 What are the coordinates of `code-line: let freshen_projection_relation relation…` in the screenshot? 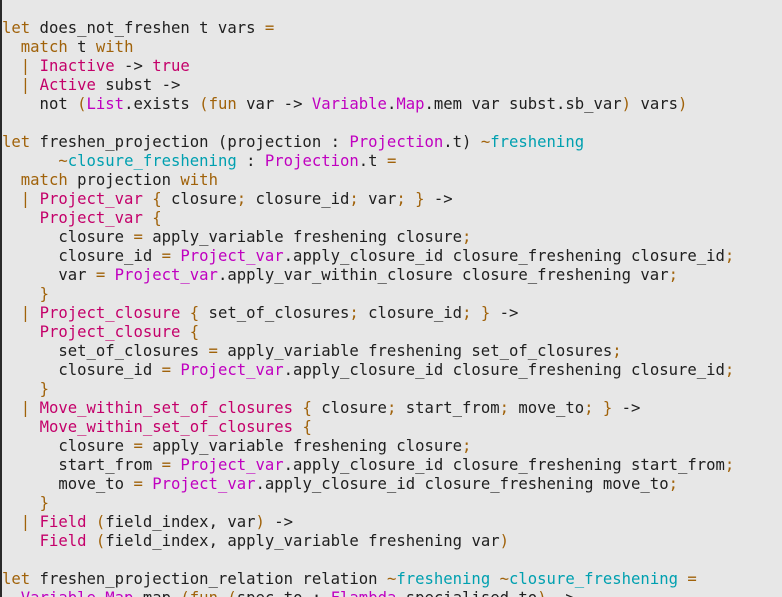 It's located at (392, 579).